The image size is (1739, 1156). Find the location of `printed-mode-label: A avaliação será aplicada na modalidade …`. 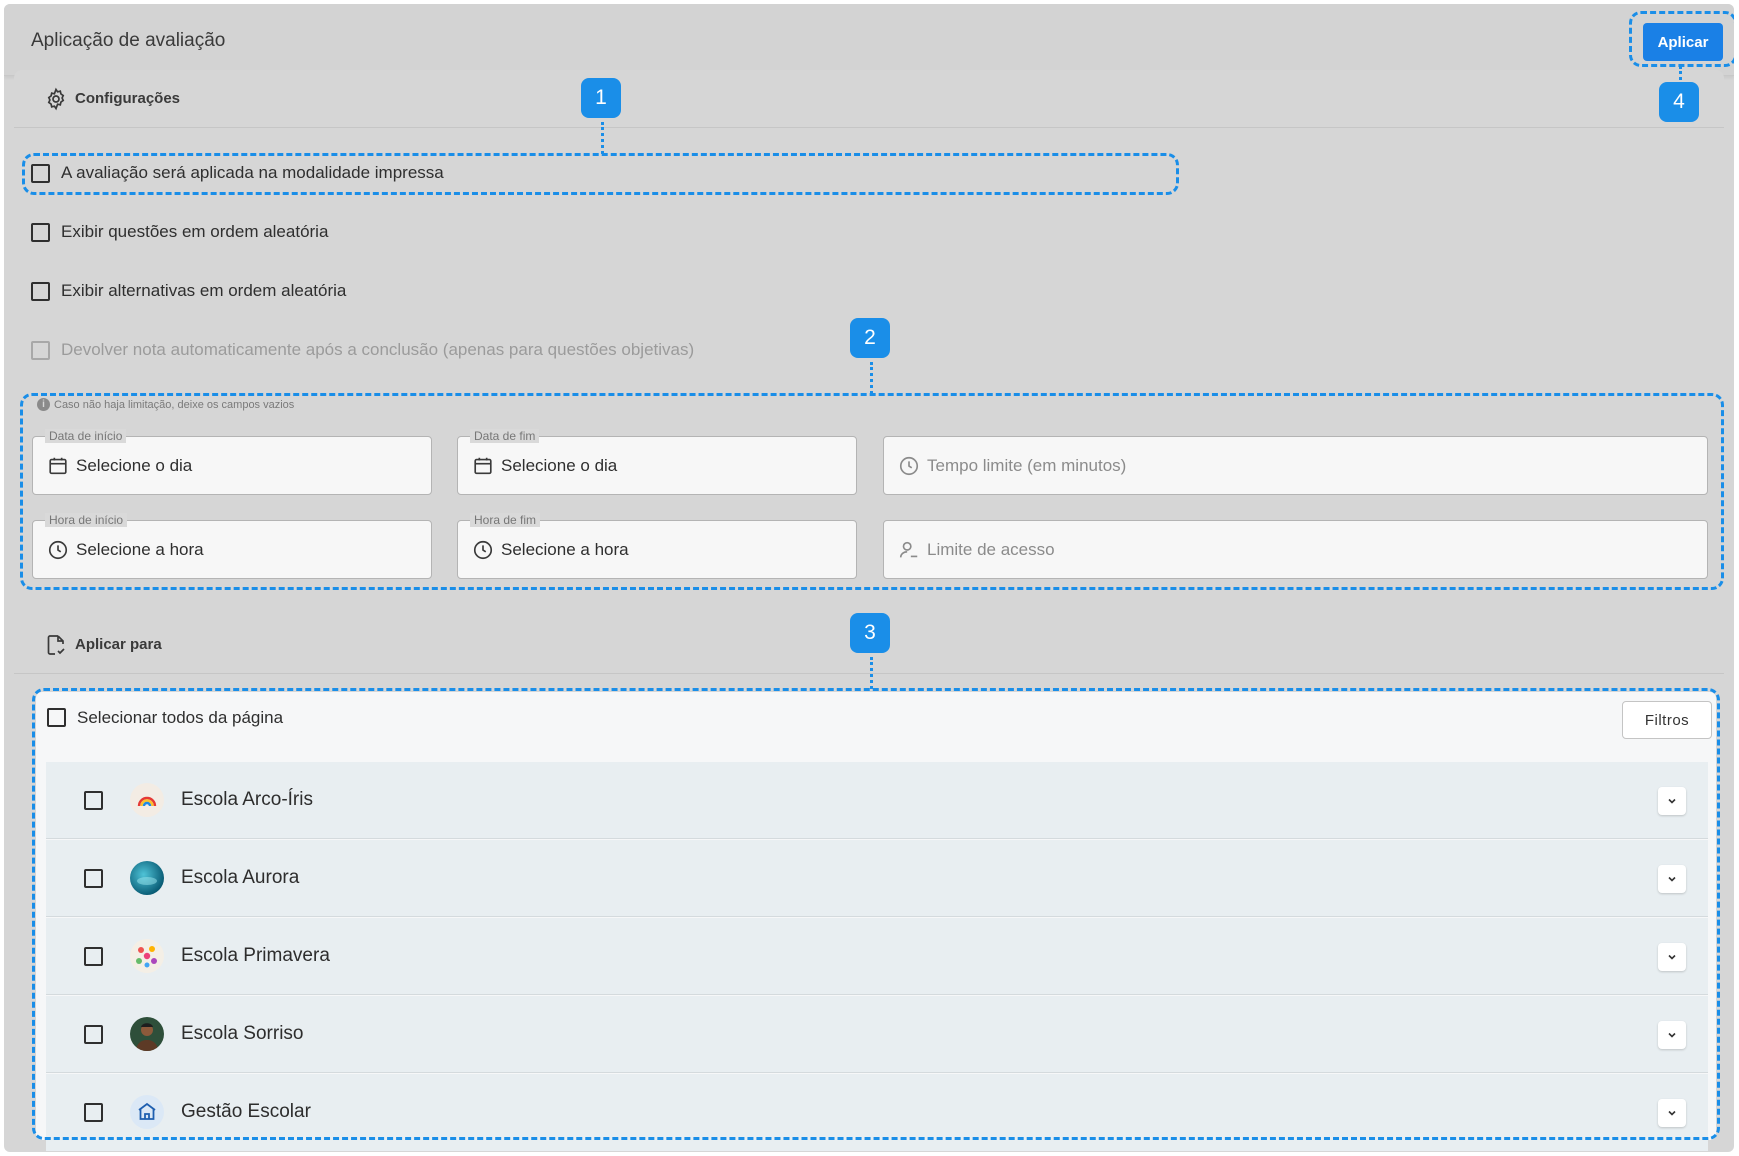

printed-mode-label: A avaliação será aplicada na modalidade … is located at coordinates (252, 172).